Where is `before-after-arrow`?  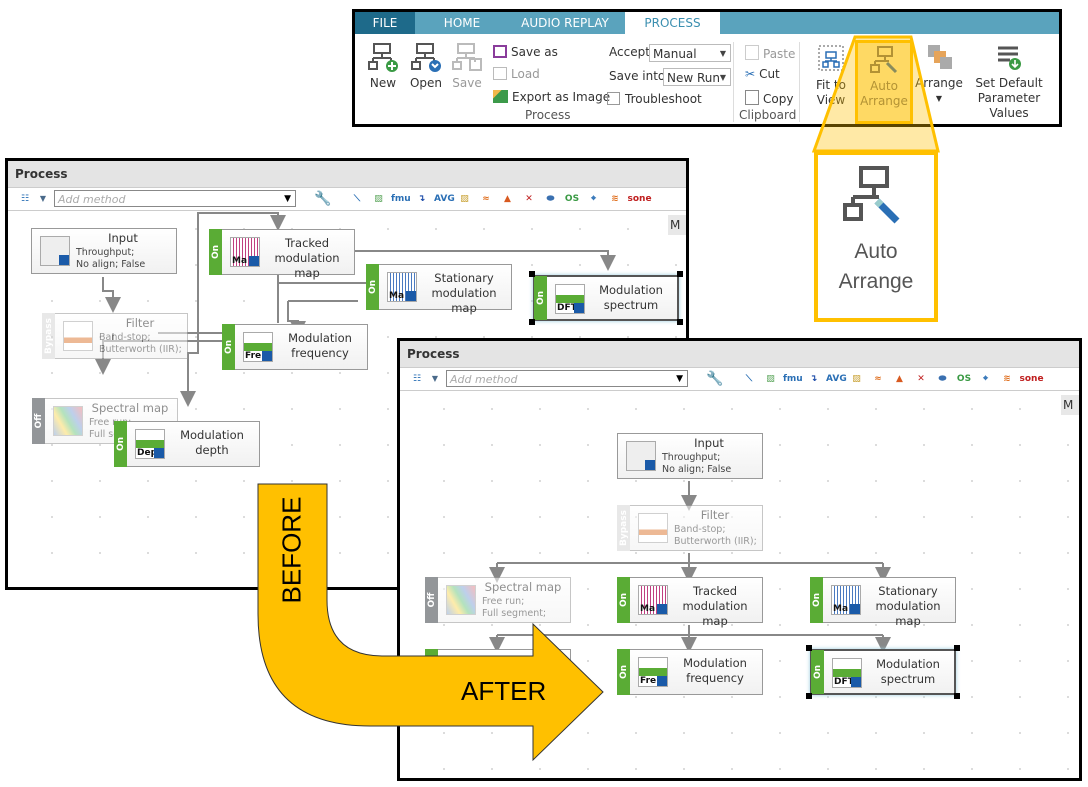 before-after-arrow is located at coordinates (430, 622).